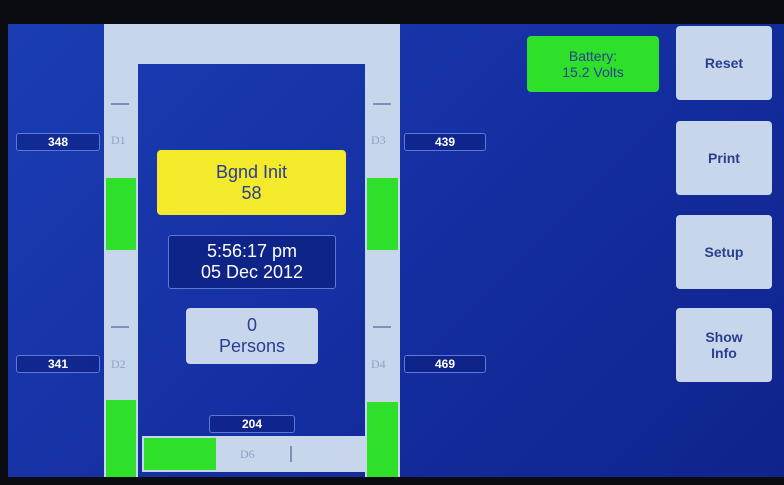 This screenshot has height=485, width=784. I want to click on d4-count-readout: 469, so click(445, 364).